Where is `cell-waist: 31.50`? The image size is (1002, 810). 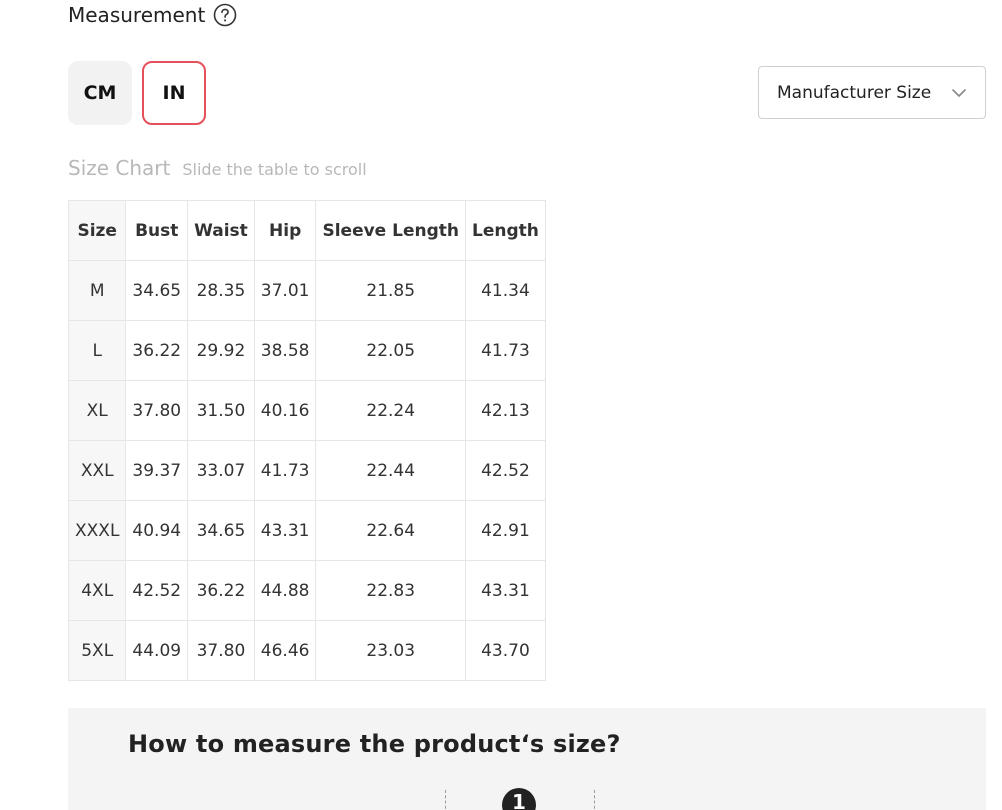 cell-waist: 31.50 is located at coordinates (221, 410).